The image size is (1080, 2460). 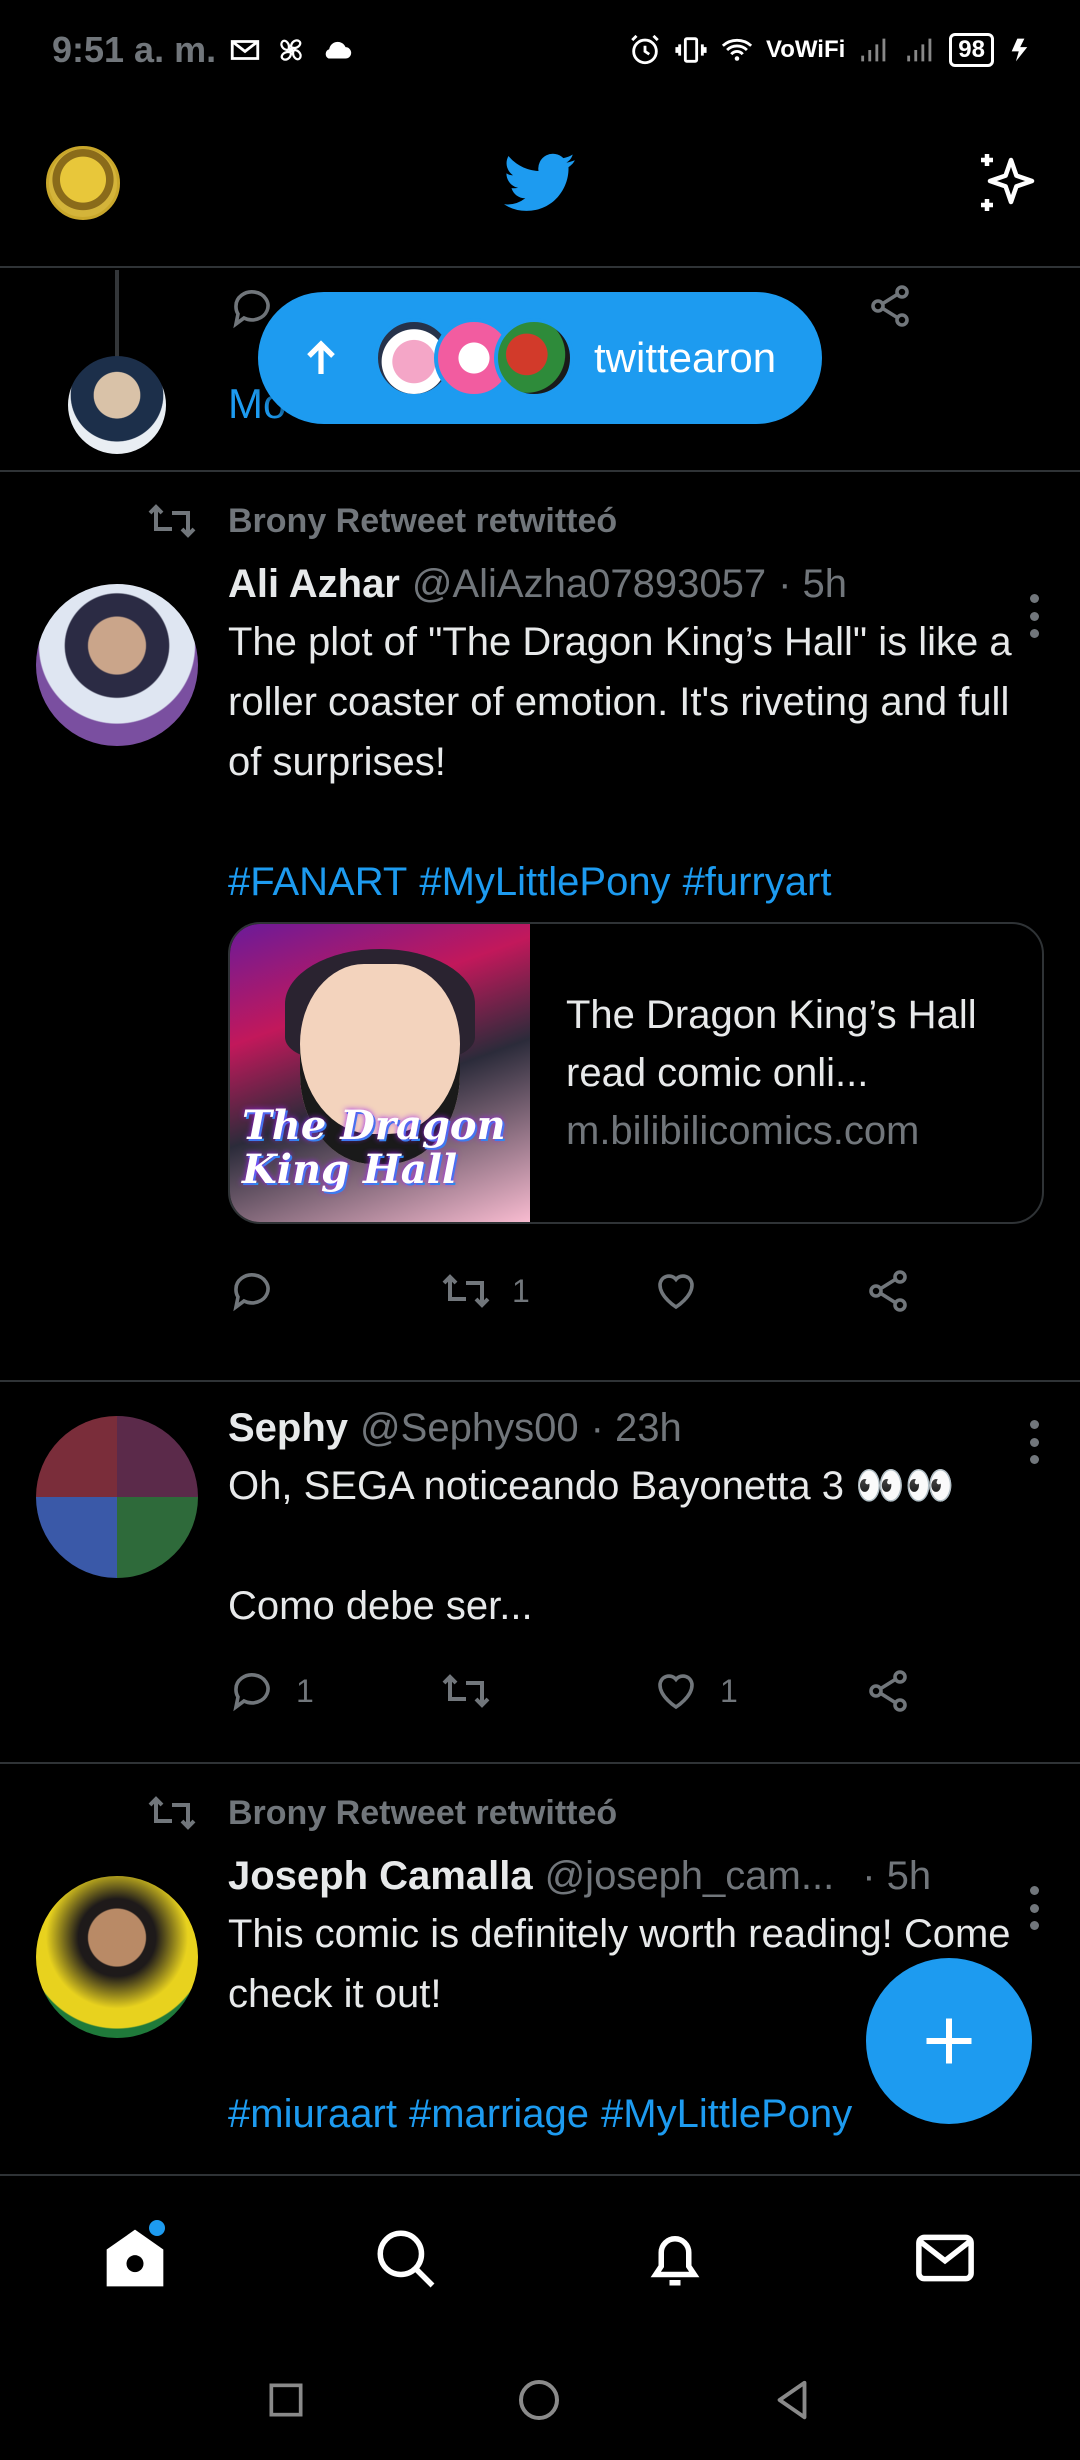 I want to click on bottom-navigation, so click(x=540, y=2257).